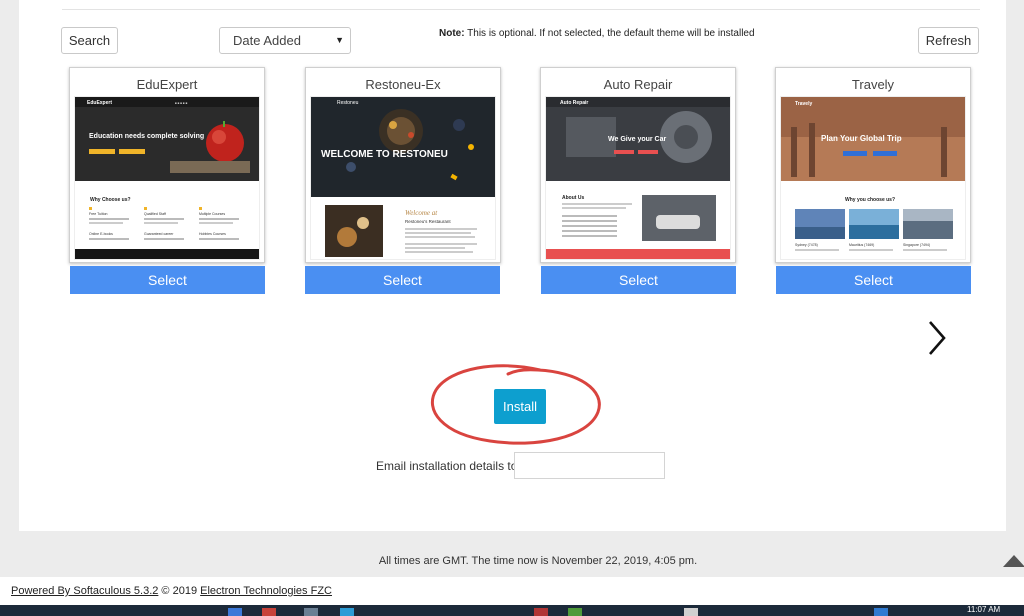  What do you see at coordinates (428, 221) in the screenshot?
I see `svg-text: Restoneu's Restaurant` at bounding box center [428, 221].